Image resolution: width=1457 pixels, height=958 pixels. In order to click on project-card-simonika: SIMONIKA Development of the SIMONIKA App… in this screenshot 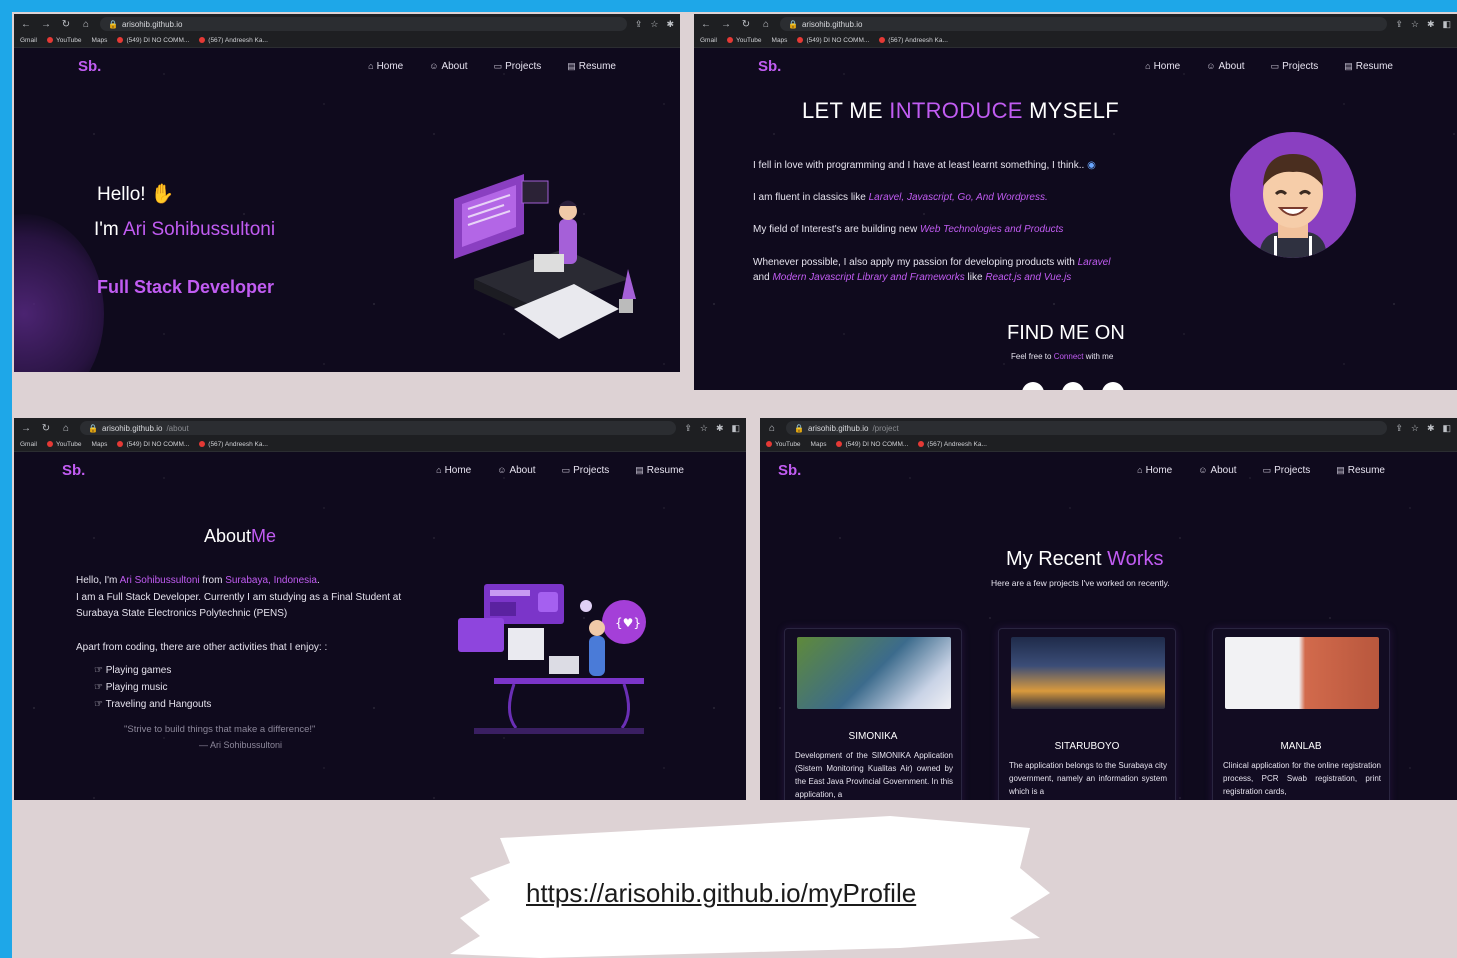, I will do `click(873, 714)`.